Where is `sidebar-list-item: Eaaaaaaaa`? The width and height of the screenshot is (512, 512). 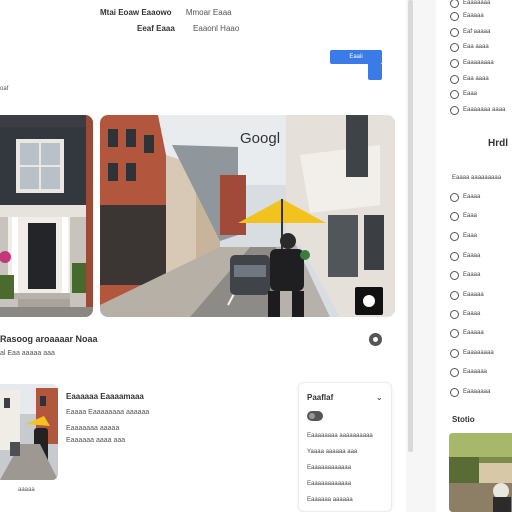
sidebar-list-item: Eaaaaaaaa is located at coordinates (472, 353).